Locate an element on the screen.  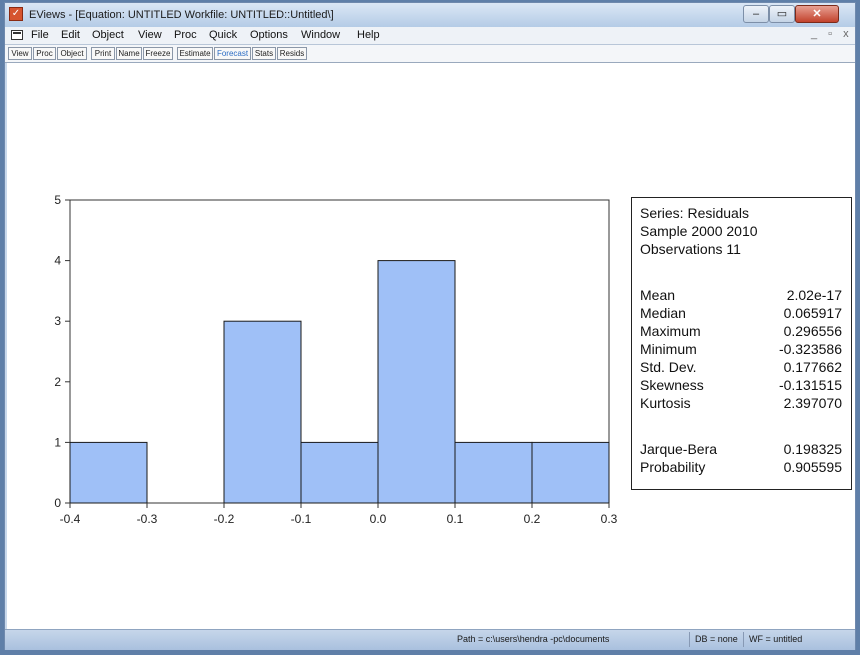
mdi-window-controls: _ ▫ x is located at coordinates (832, 34).